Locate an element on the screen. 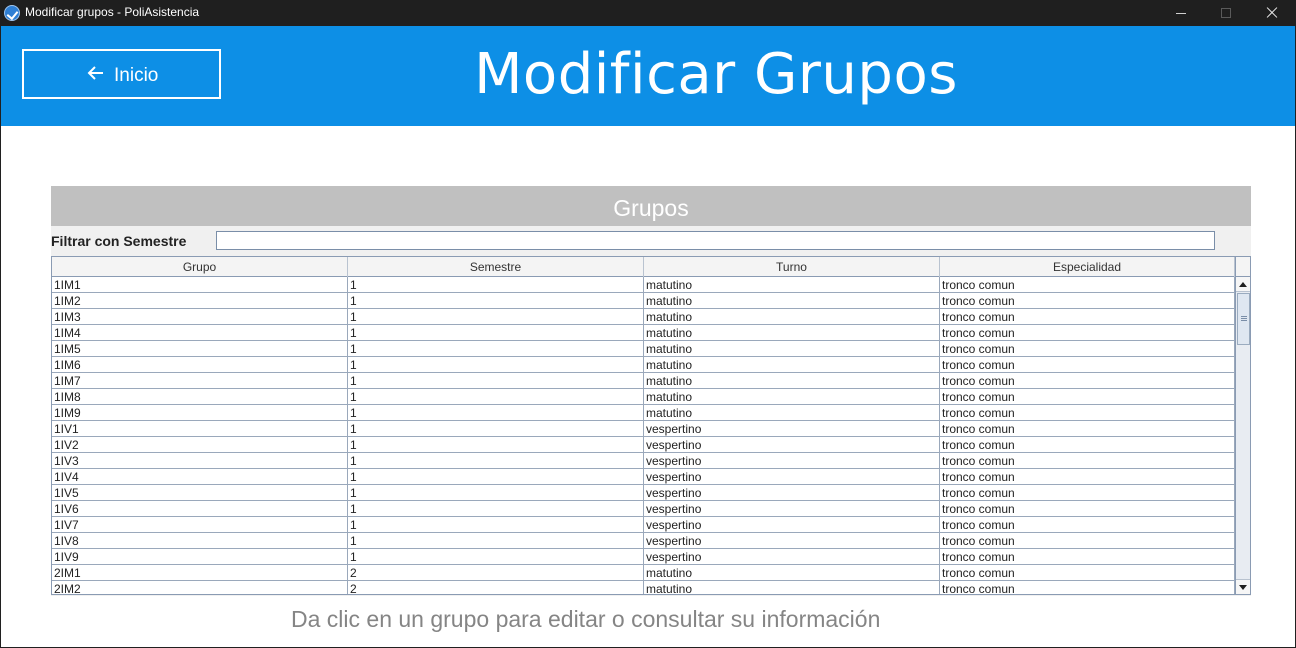  table-row: 1IV2 1 vespertino tronco comun is located at coordinates (643, 445).